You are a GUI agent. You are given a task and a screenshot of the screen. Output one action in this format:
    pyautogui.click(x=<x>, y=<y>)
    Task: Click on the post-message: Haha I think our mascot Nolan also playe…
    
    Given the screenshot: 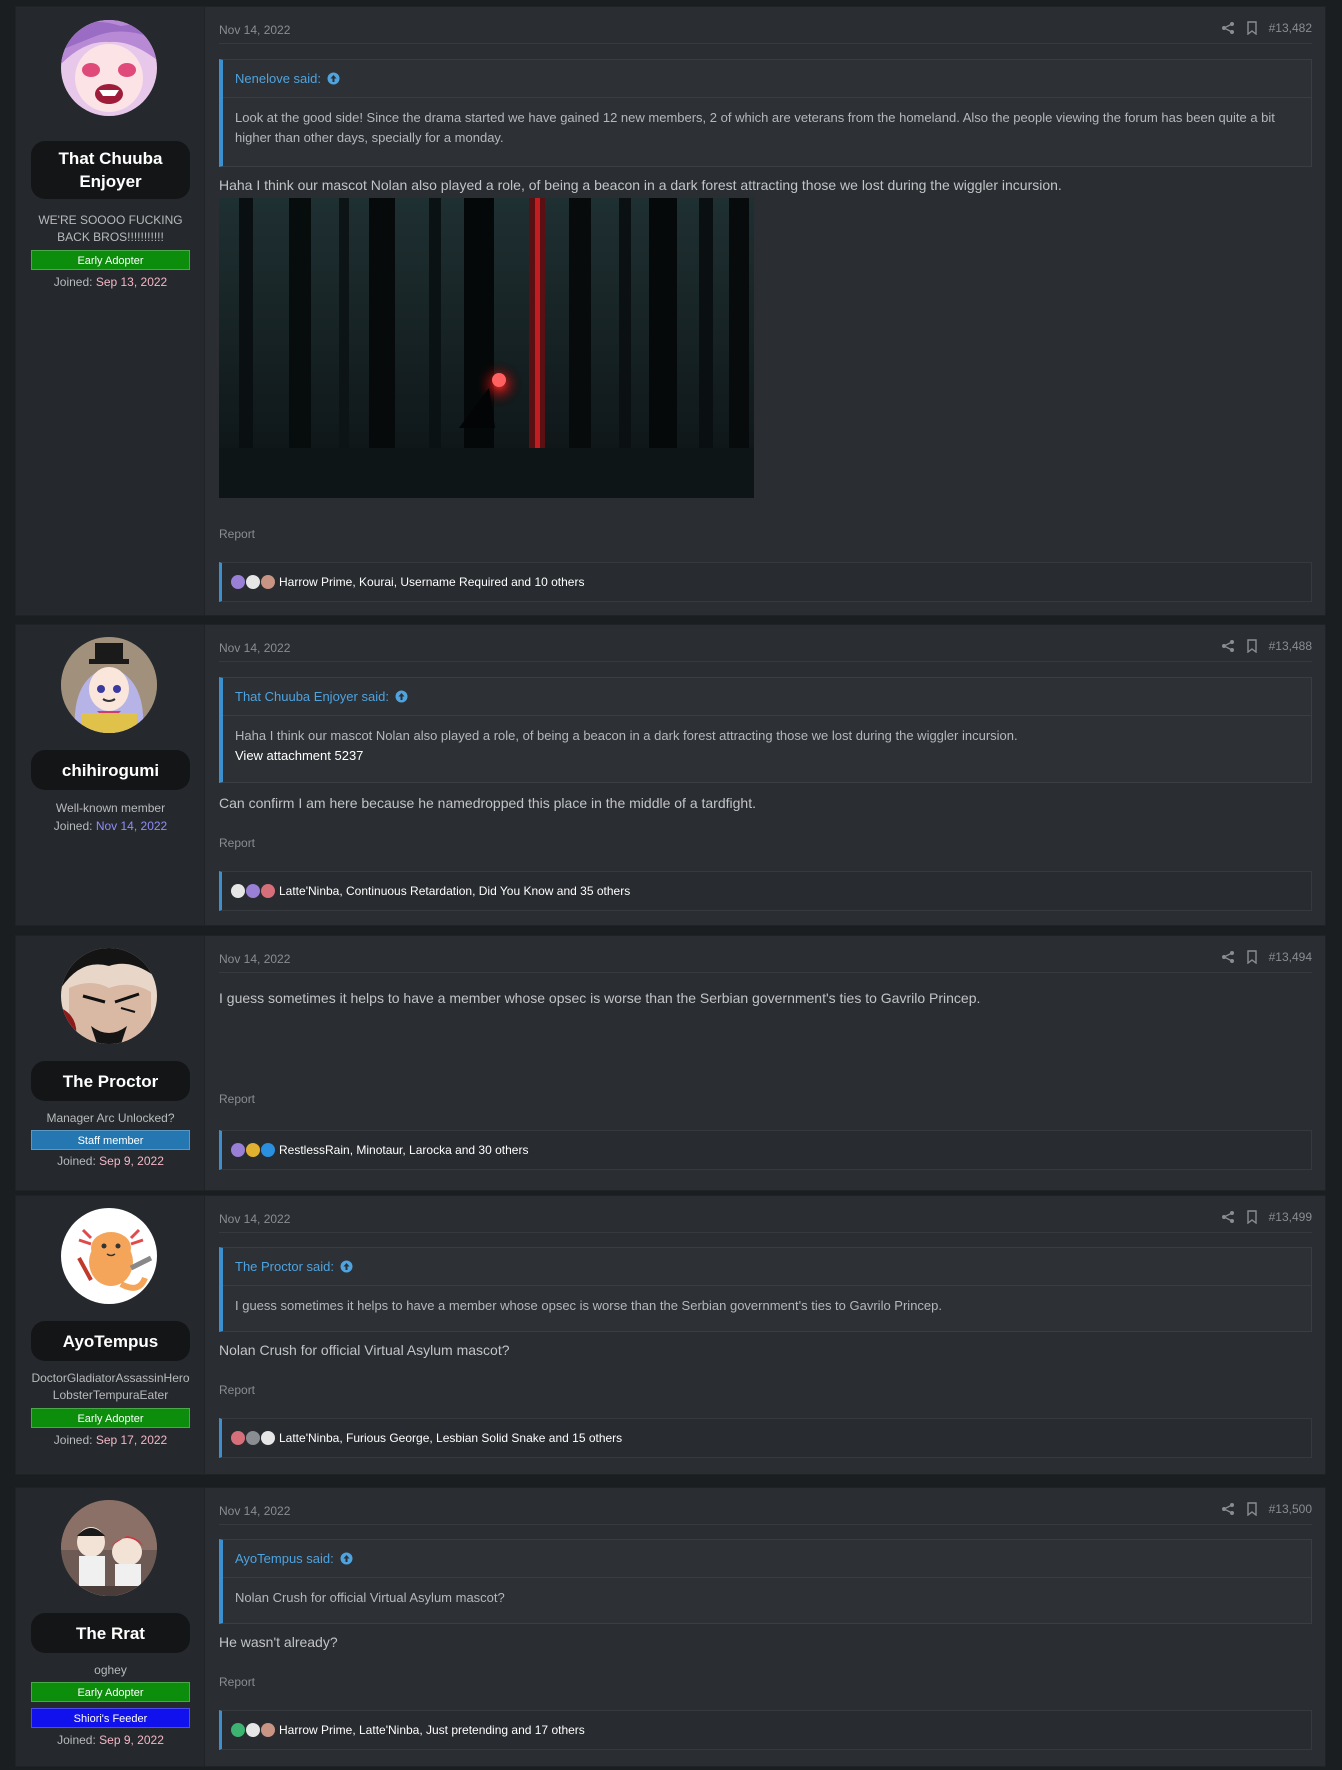 What is the action you would take?
    pyautogui.click(x=640, y=185)
    